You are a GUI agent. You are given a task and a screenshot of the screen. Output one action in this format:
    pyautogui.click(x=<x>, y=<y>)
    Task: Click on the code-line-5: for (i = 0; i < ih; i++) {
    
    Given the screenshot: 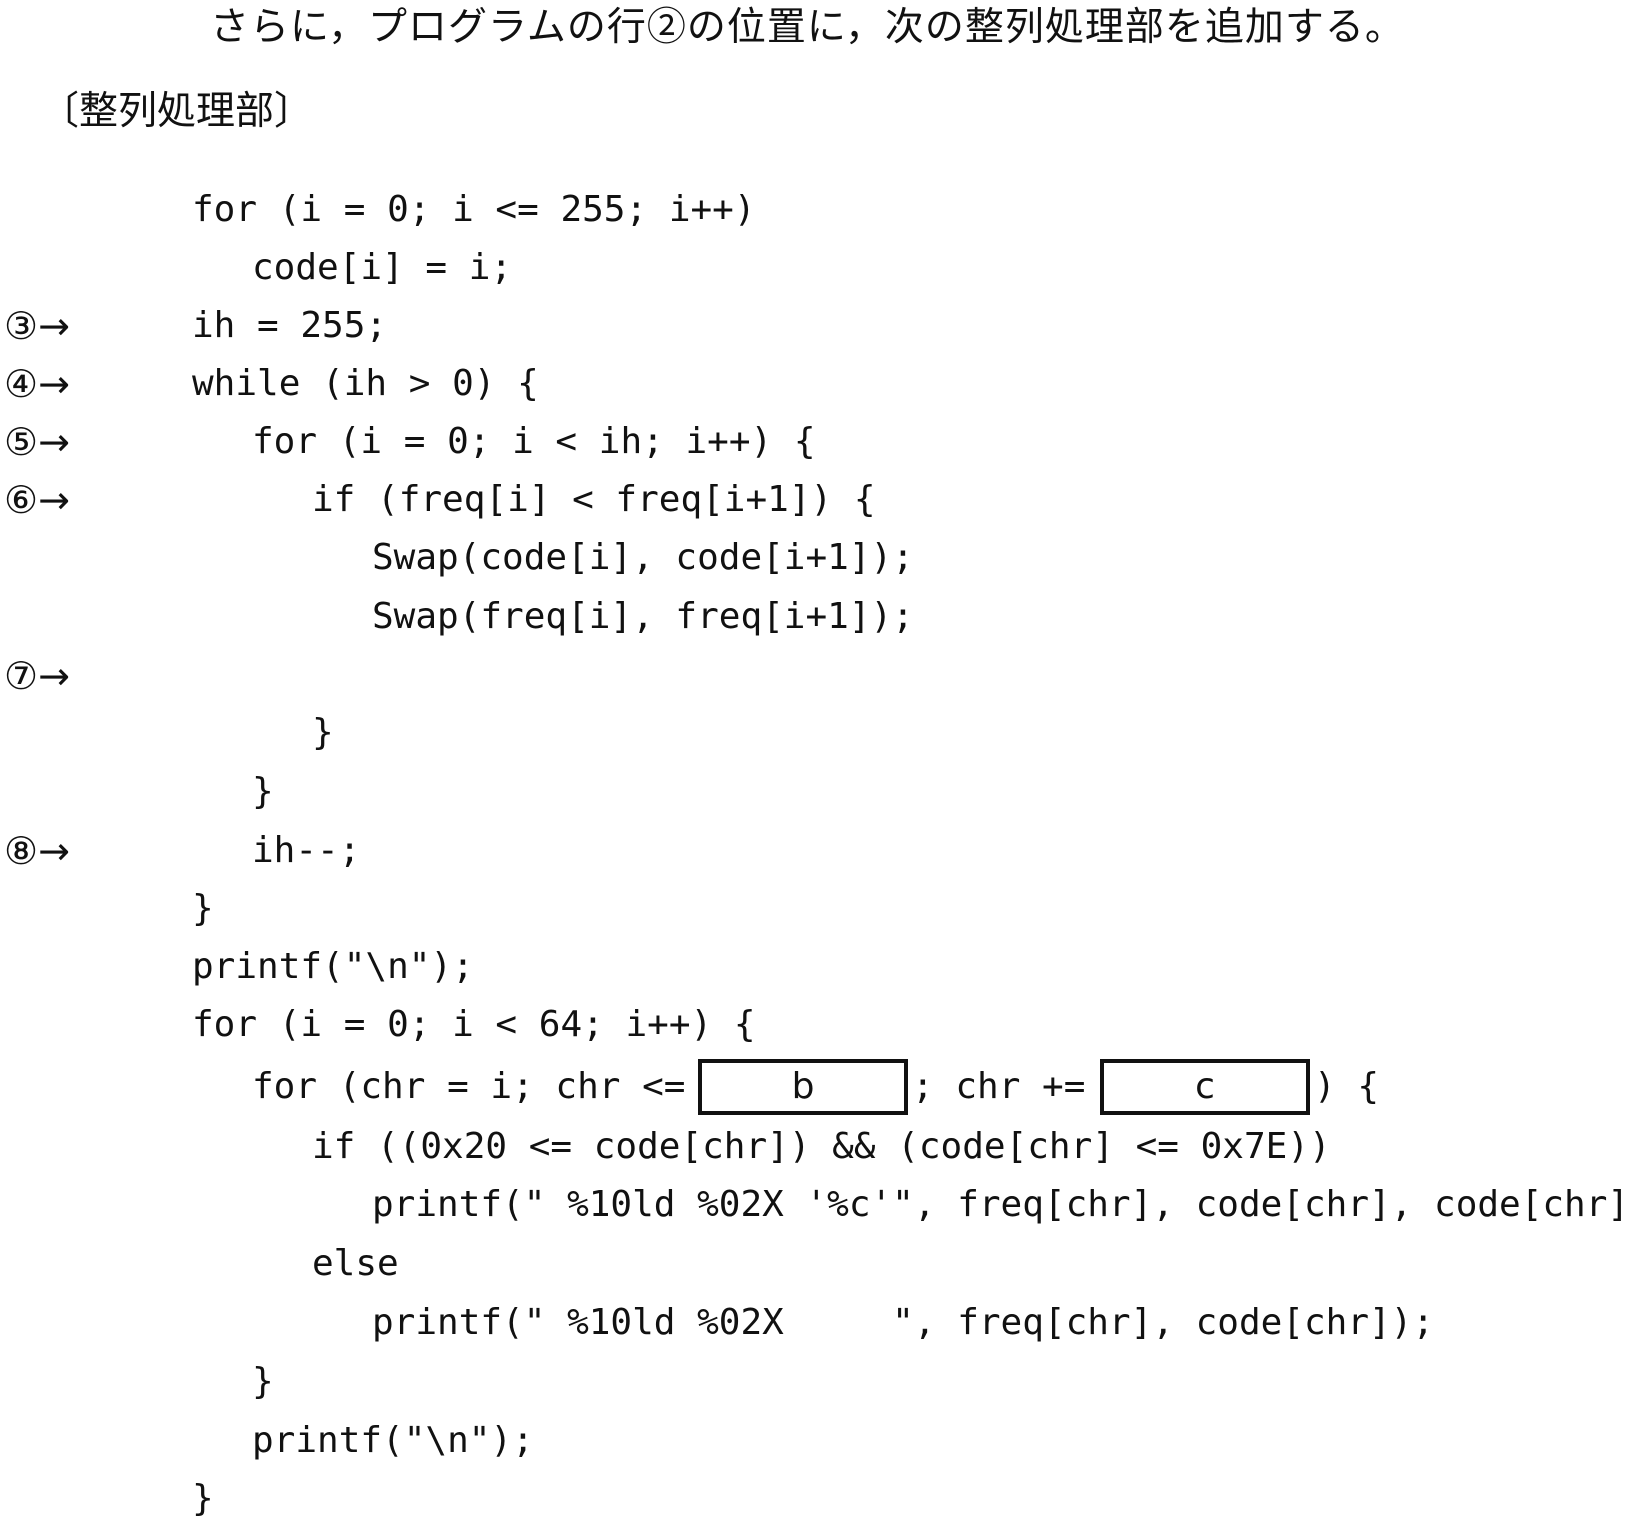 What is the action you would take?
    pyautogui.click(x=534, y=441)
    